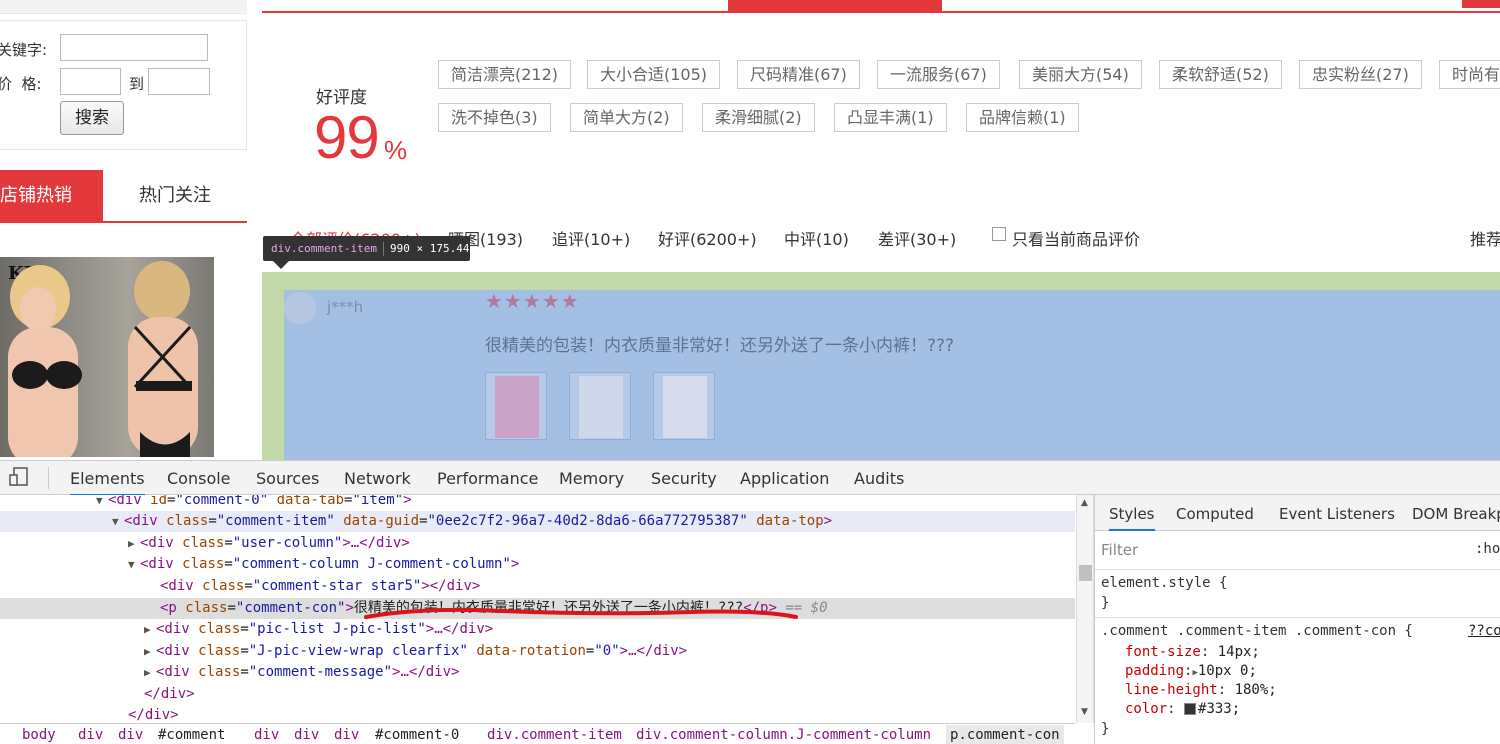 The height and width of the screenshot is (744, 1500). I want to click on tab-network: Network, so click(377, 478).